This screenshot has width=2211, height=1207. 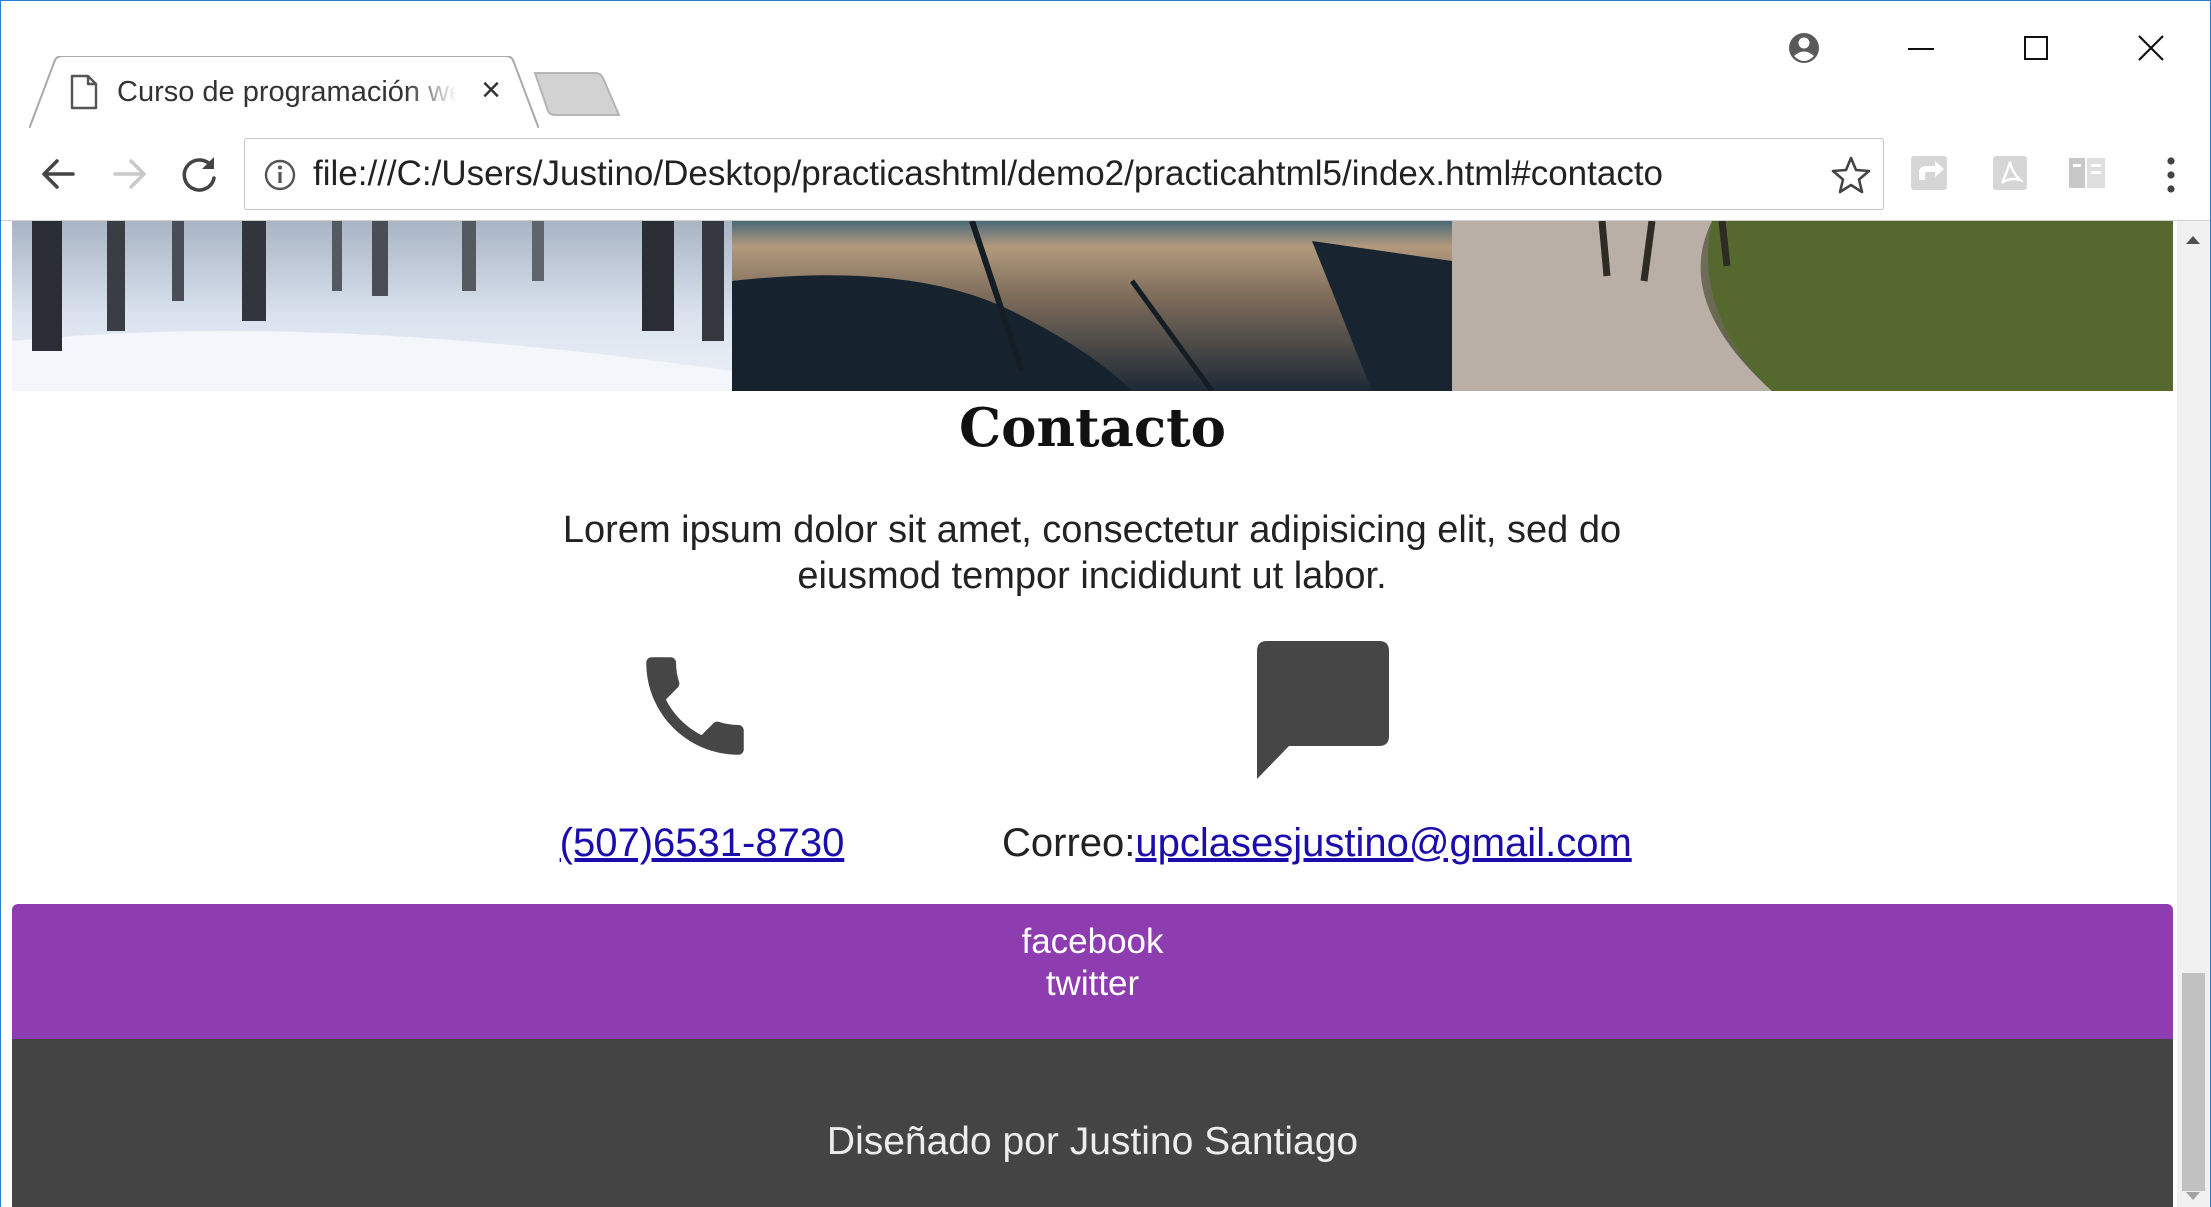 What do you see at coordinates (702, 843) in the screenshot?
I see `phone-link: (507)6531-8730` at bounding box center [702, 843].